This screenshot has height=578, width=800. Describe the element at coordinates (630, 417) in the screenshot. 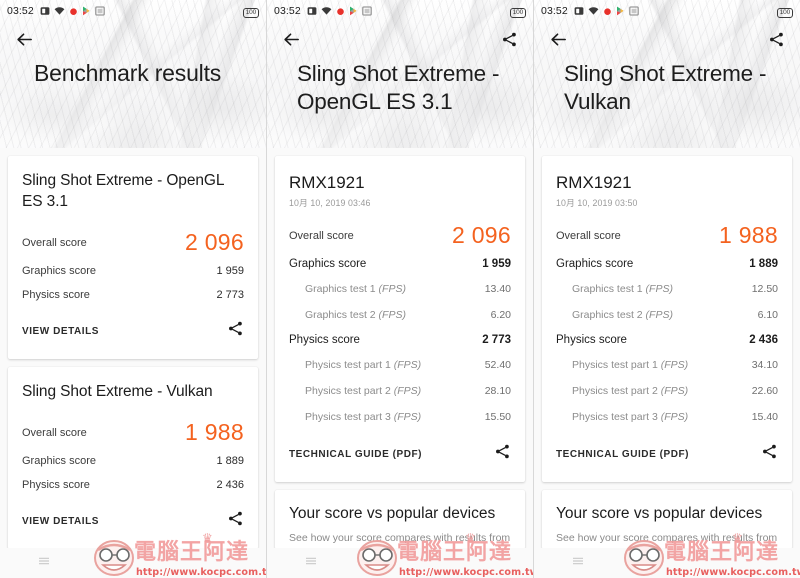

I see `physics-test-3-label: Physics test part 3 (FPS)` at that location.